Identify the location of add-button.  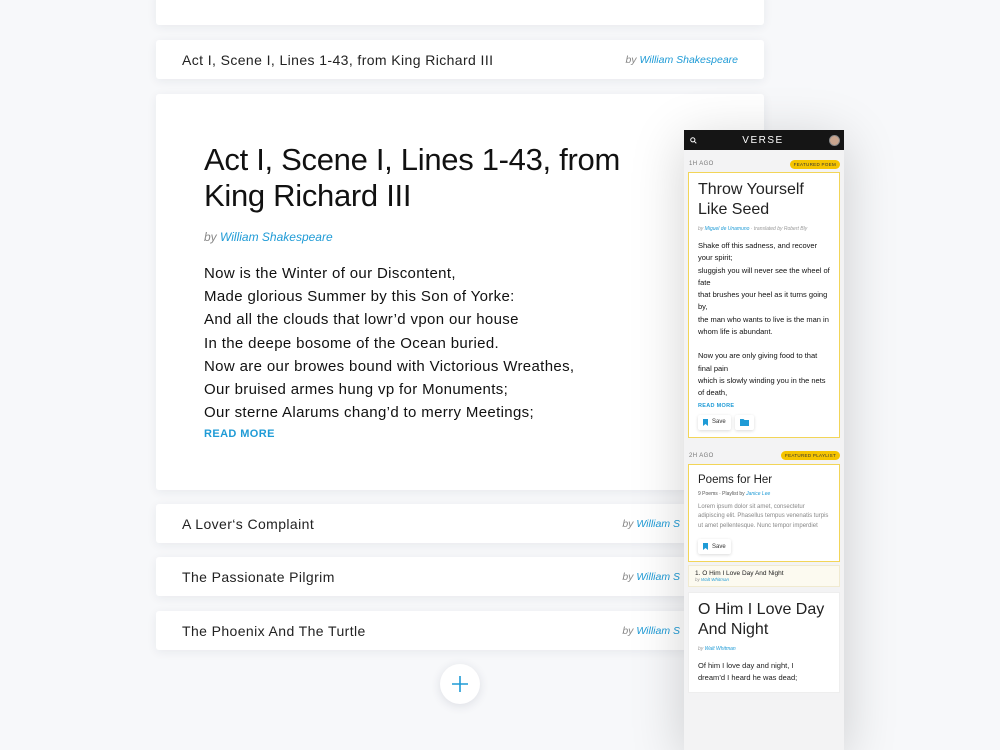
(460, 684).